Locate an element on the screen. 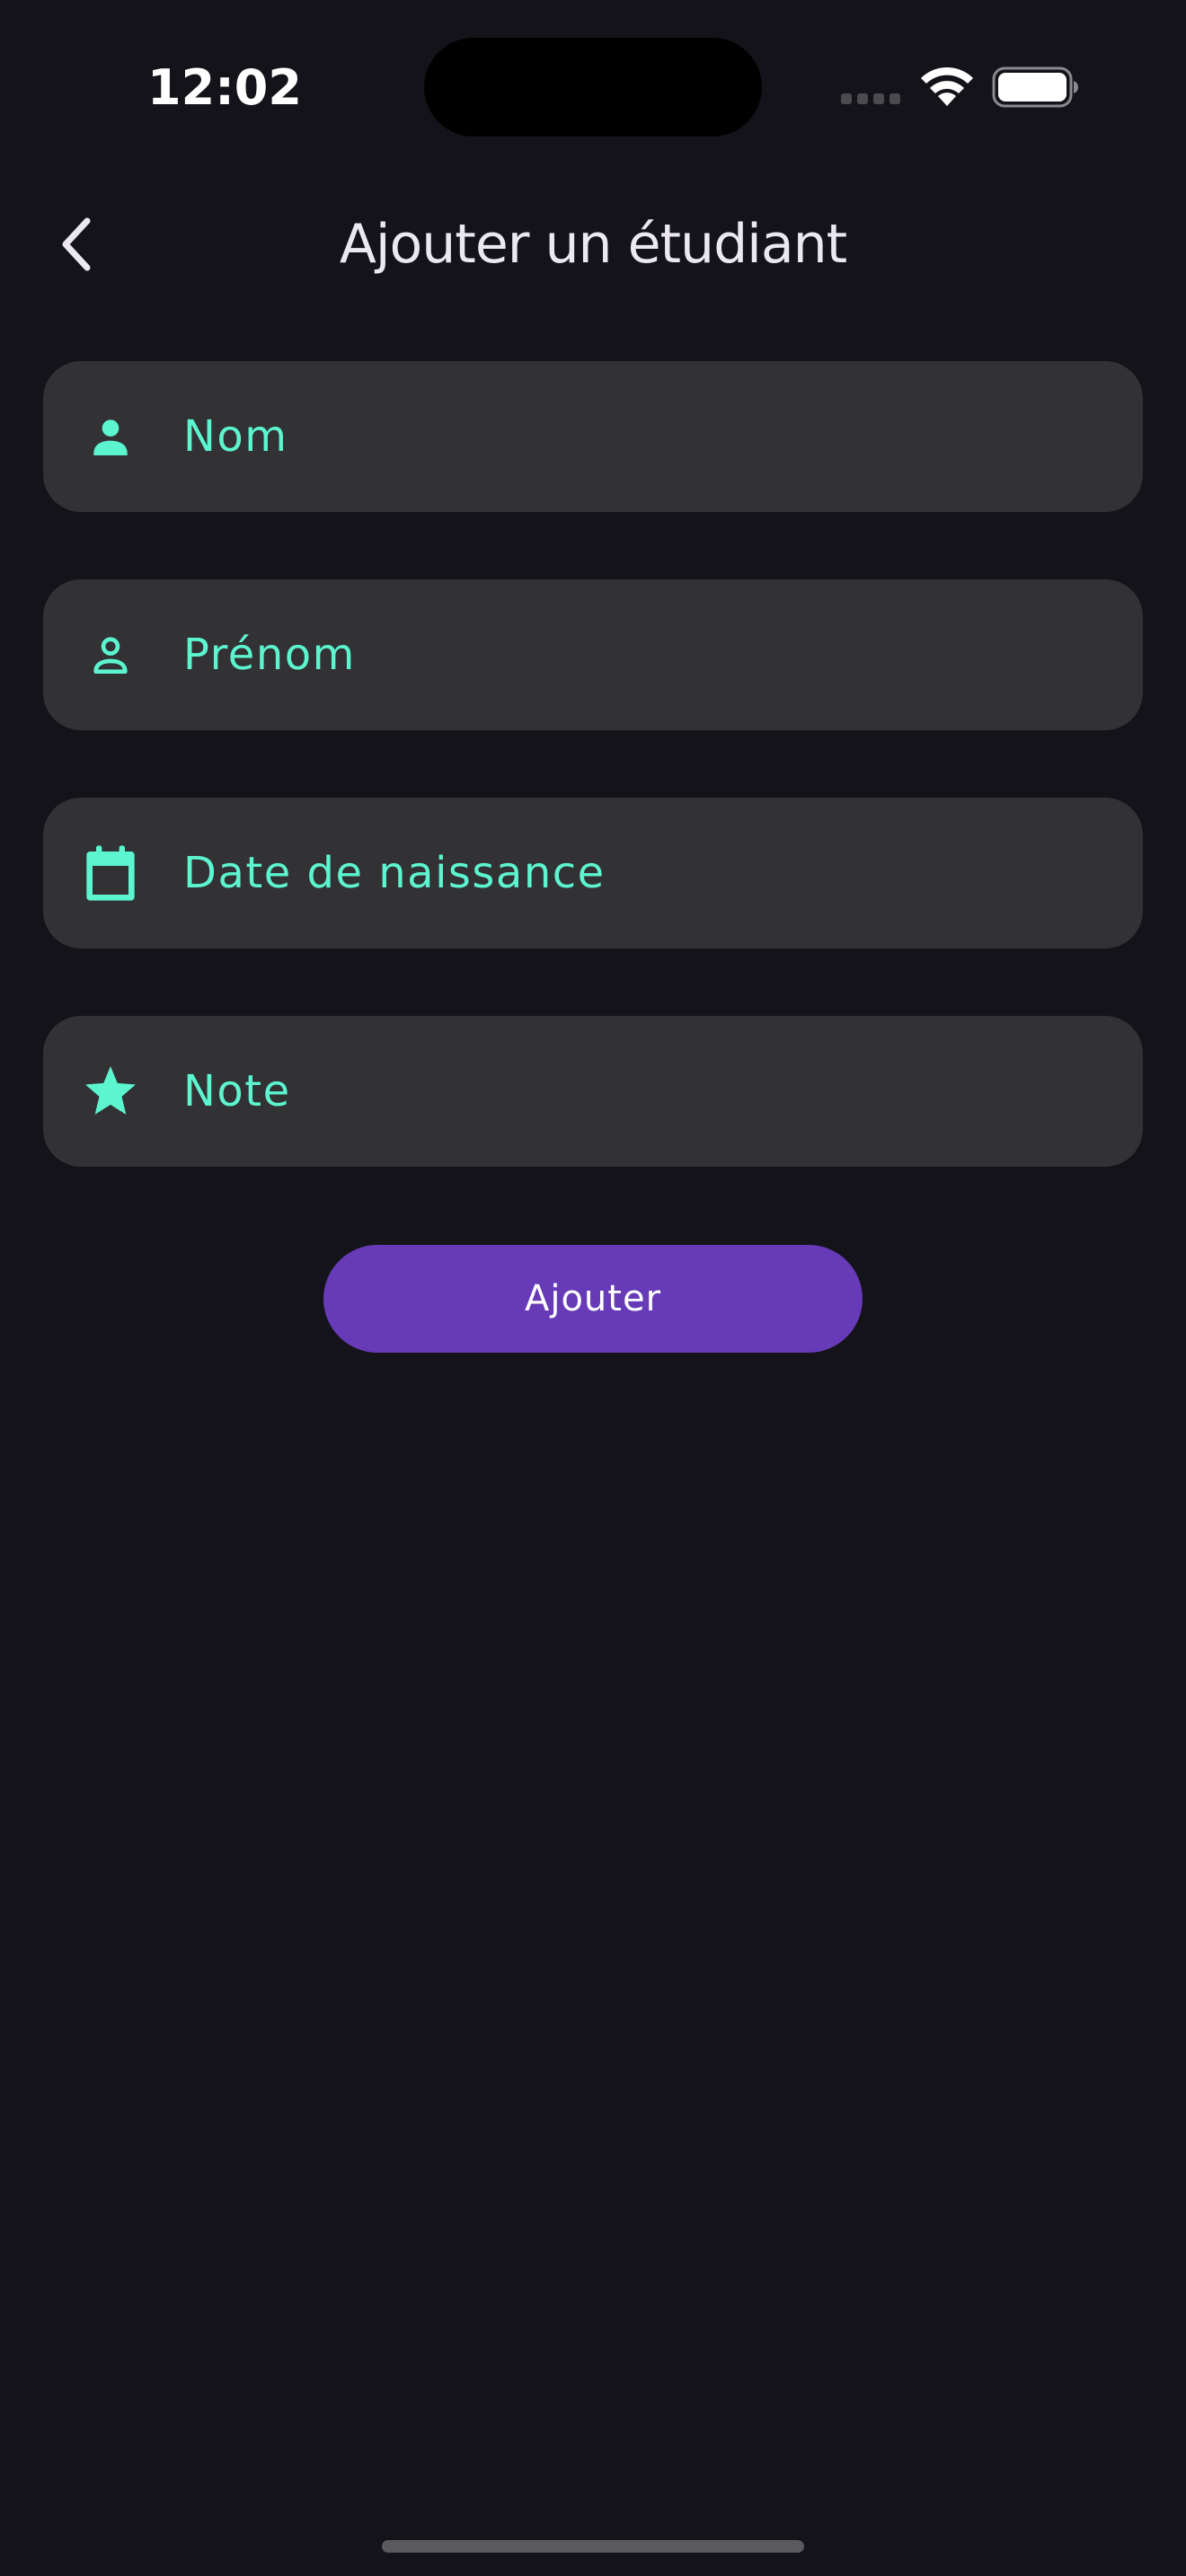 This screenshot has width=1186, height=2576. date-de-naissance-field is located at coordinates (593, 873).